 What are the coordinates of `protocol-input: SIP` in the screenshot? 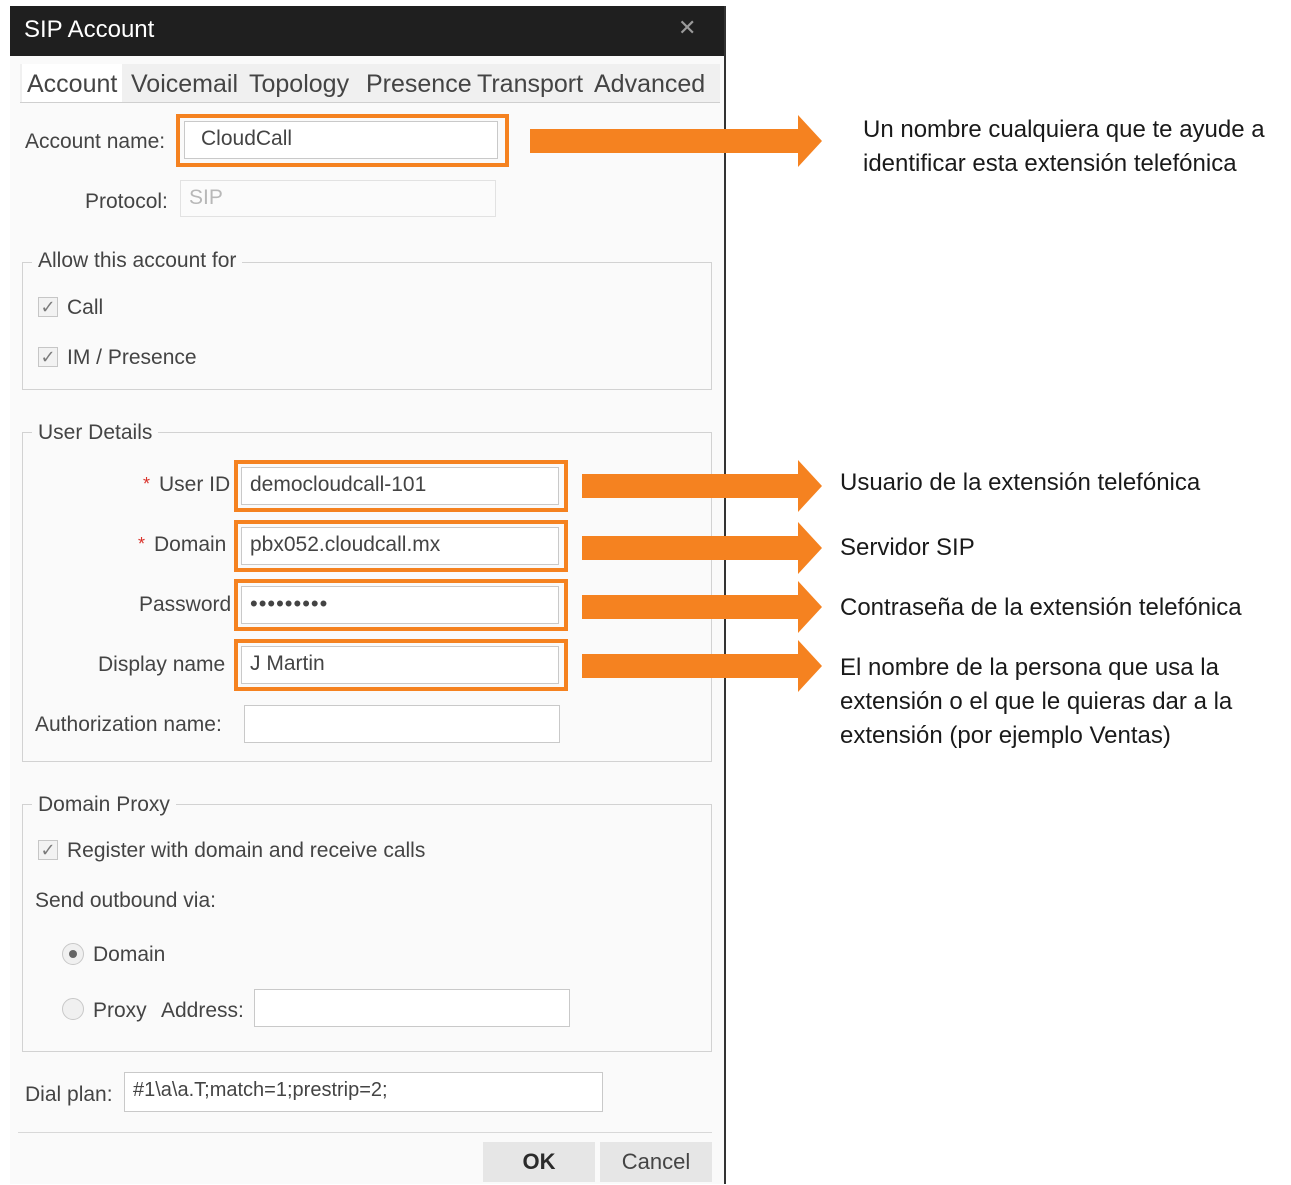 It's located at (338, 198).